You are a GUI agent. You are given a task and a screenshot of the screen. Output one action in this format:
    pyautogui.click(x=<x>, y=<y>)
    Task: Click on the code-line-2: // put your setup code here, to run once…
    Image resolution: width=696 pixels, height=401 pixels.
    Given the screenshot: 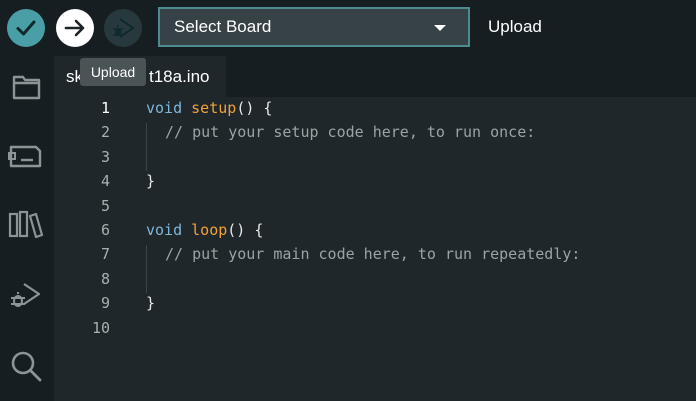 What is the action you would take?
    pyautogui.click(x=350, y=132)
    